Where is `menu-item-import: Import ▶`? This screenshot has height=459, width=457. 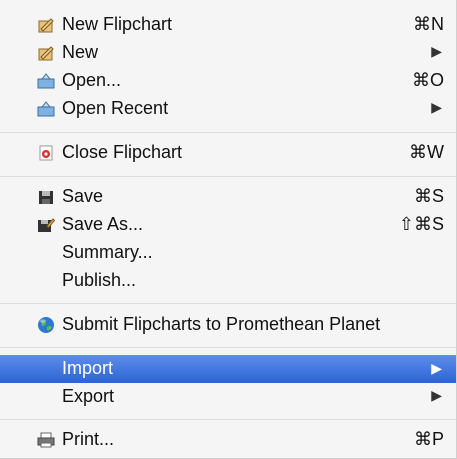
menu-item-import: Import ▶ is located at coordinates (228, 369).